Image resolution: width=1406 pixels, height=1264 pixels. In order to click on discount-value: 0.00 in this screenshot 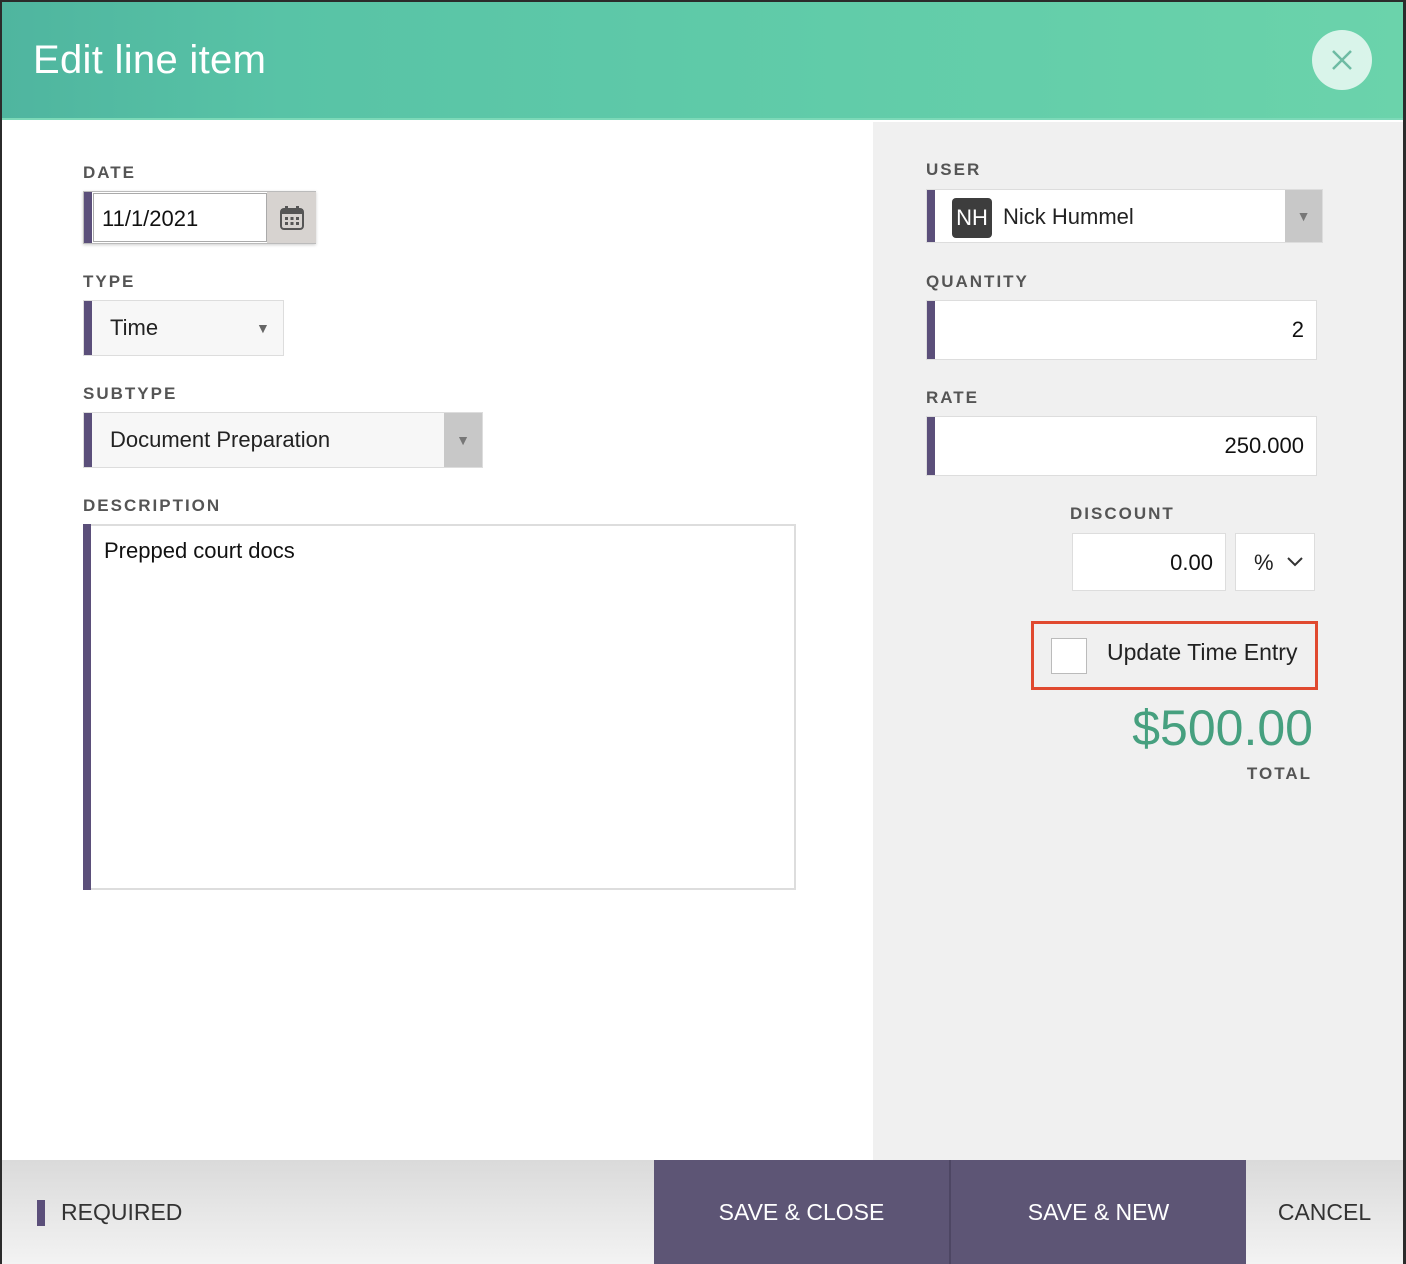, I will do `click(1191, 562)`.